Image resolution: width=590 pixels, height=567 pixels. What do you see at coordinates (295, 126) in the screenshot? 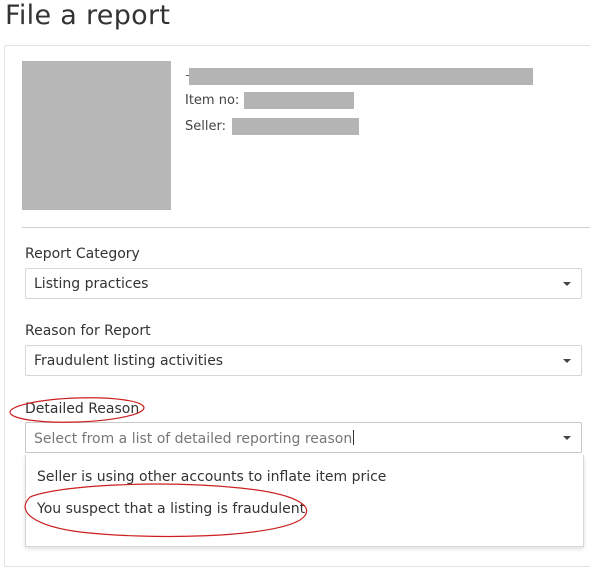
I see `seller-redacted` at bounding box center [295, 126].